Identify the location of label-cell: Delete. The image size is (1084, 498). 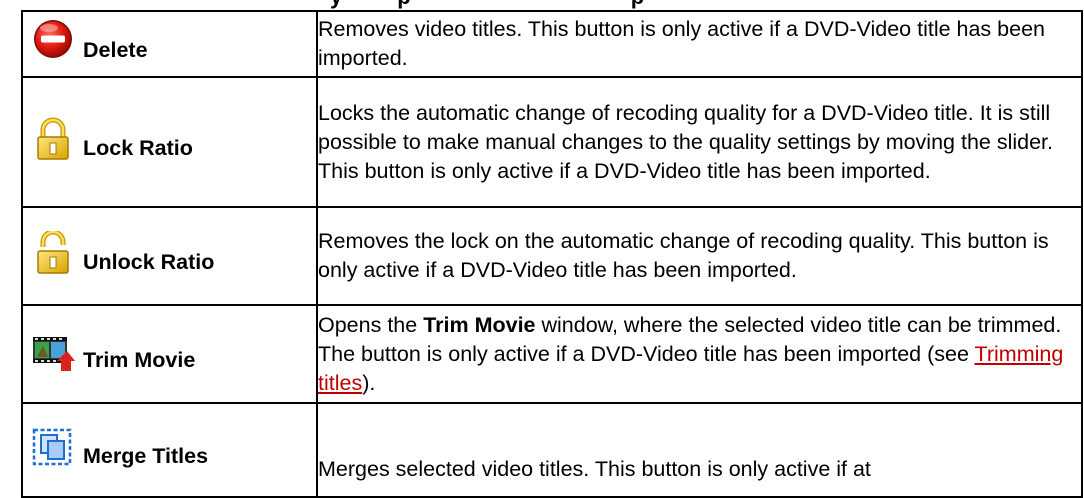
(169, 44).